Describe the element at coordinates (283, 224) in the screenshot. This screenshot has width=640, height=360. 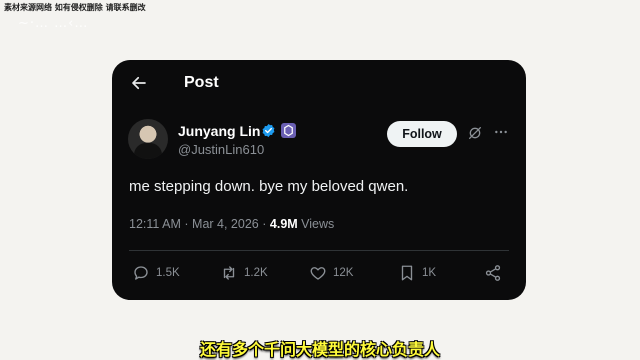
I see `views-count: 4.9M` at that location.